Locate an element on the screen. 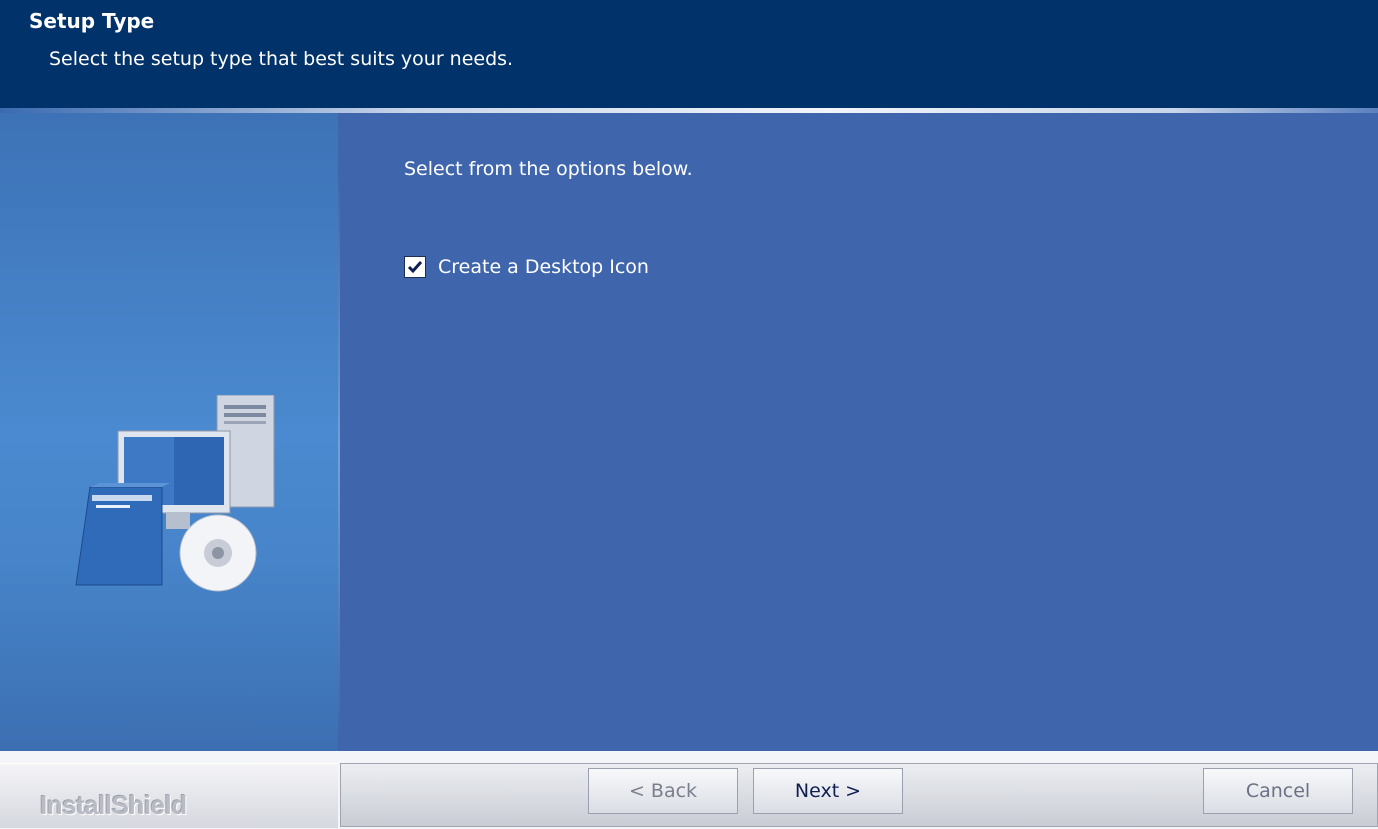 The width and height of the screenshot is (1378, 829). instructions-text: Select from the options below. is located at coordinates (548, 169).